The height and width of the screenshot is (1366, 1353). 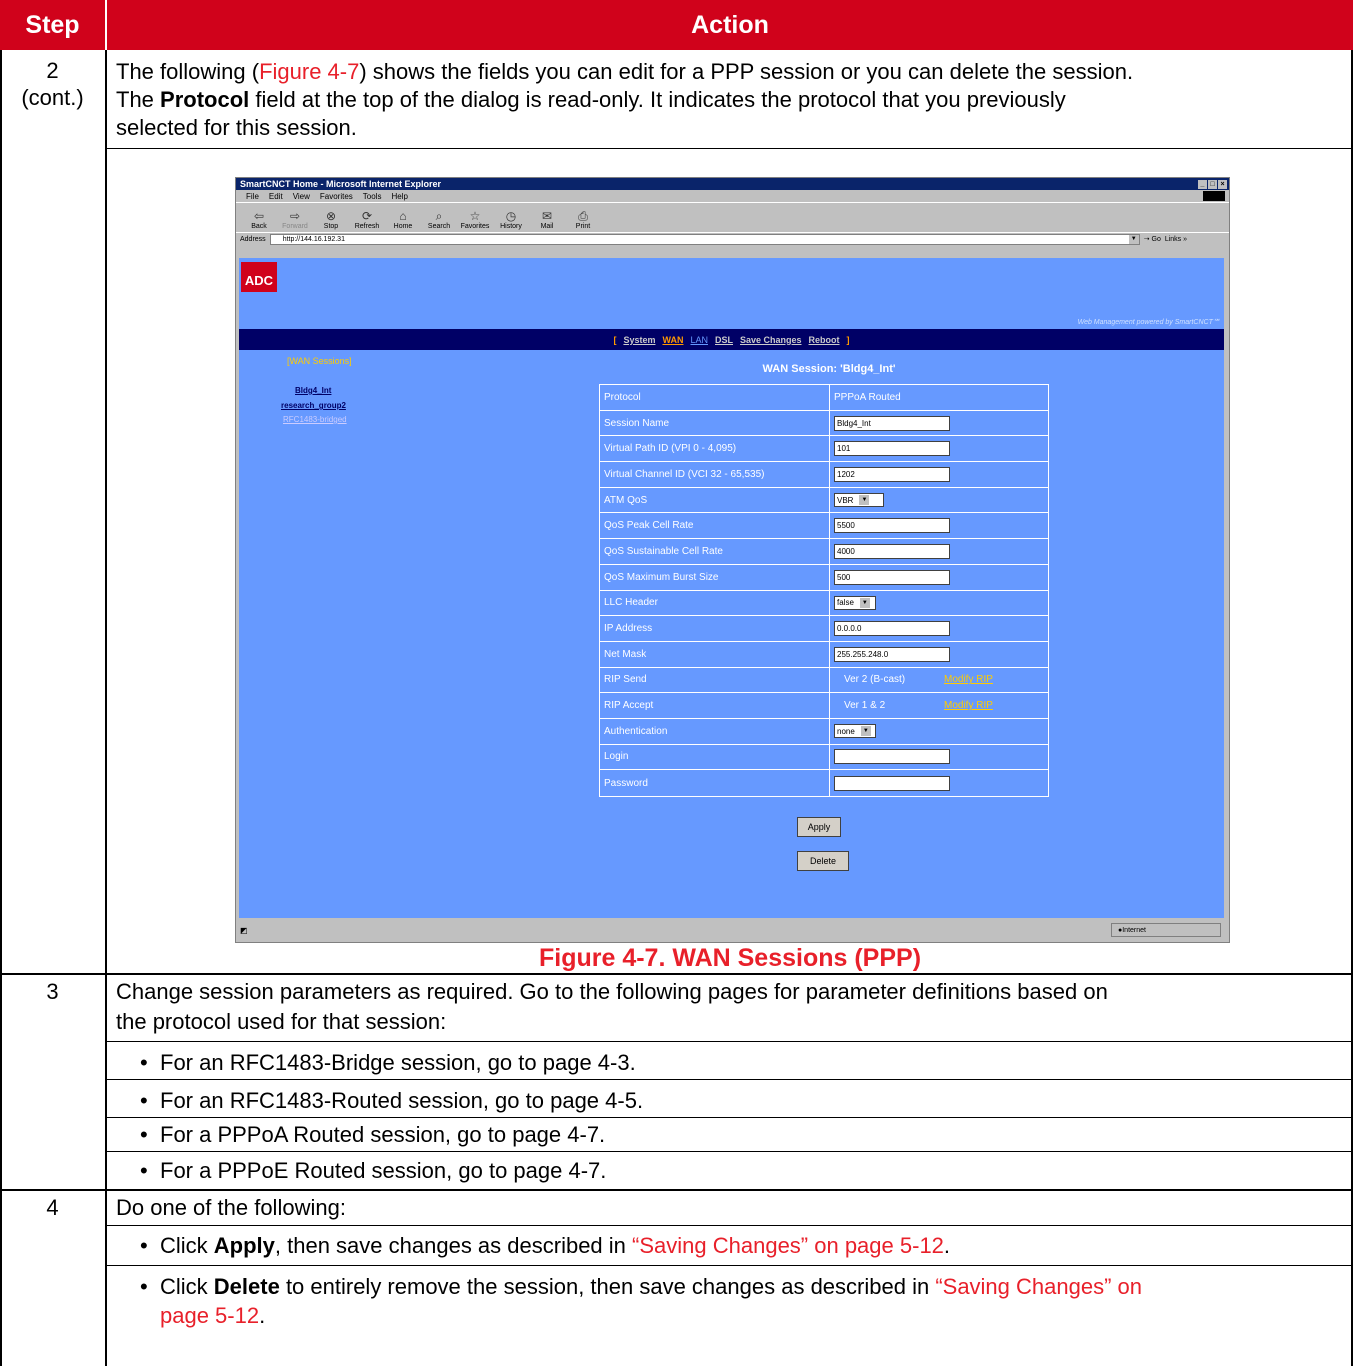 What do you see at coordinates (367, 219) in the screenshot?
I see `refresh-button: ⟳ Refresh` at bounding box center [367, 219].